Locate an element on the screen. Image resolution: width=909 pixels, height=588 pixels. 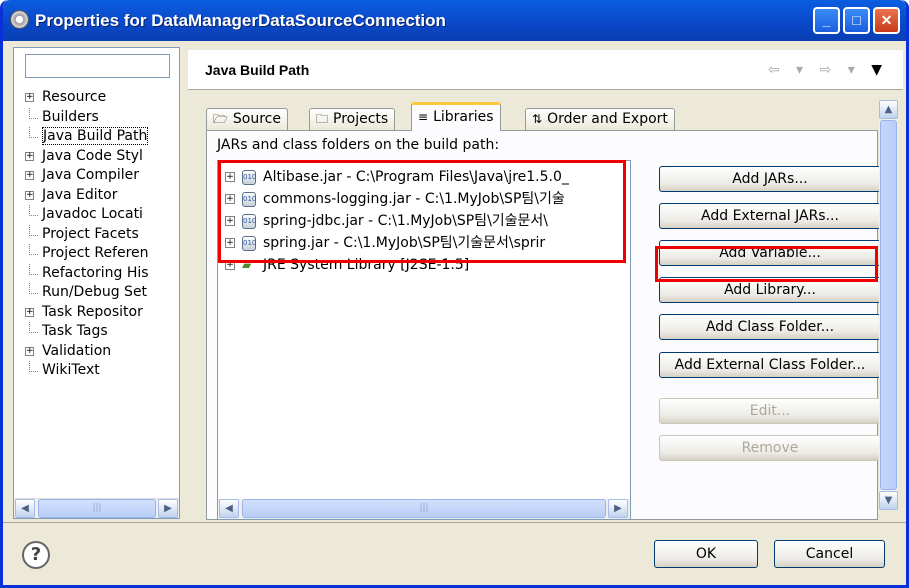
tab-label: Projects is located at coordinates (361, 119).